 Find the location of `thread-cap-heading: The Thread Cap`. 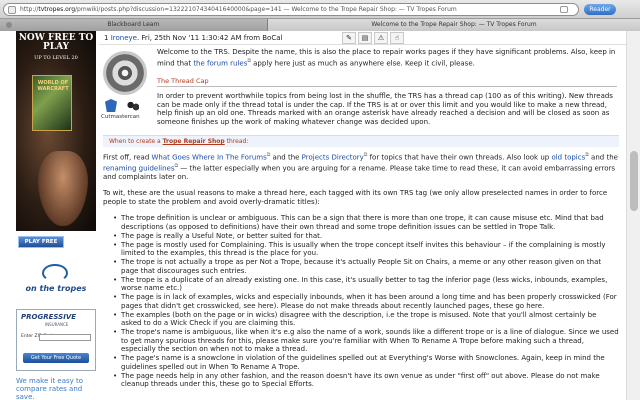

thread-cap-heading: The Thread Cap is located at coordinates (183, 81).